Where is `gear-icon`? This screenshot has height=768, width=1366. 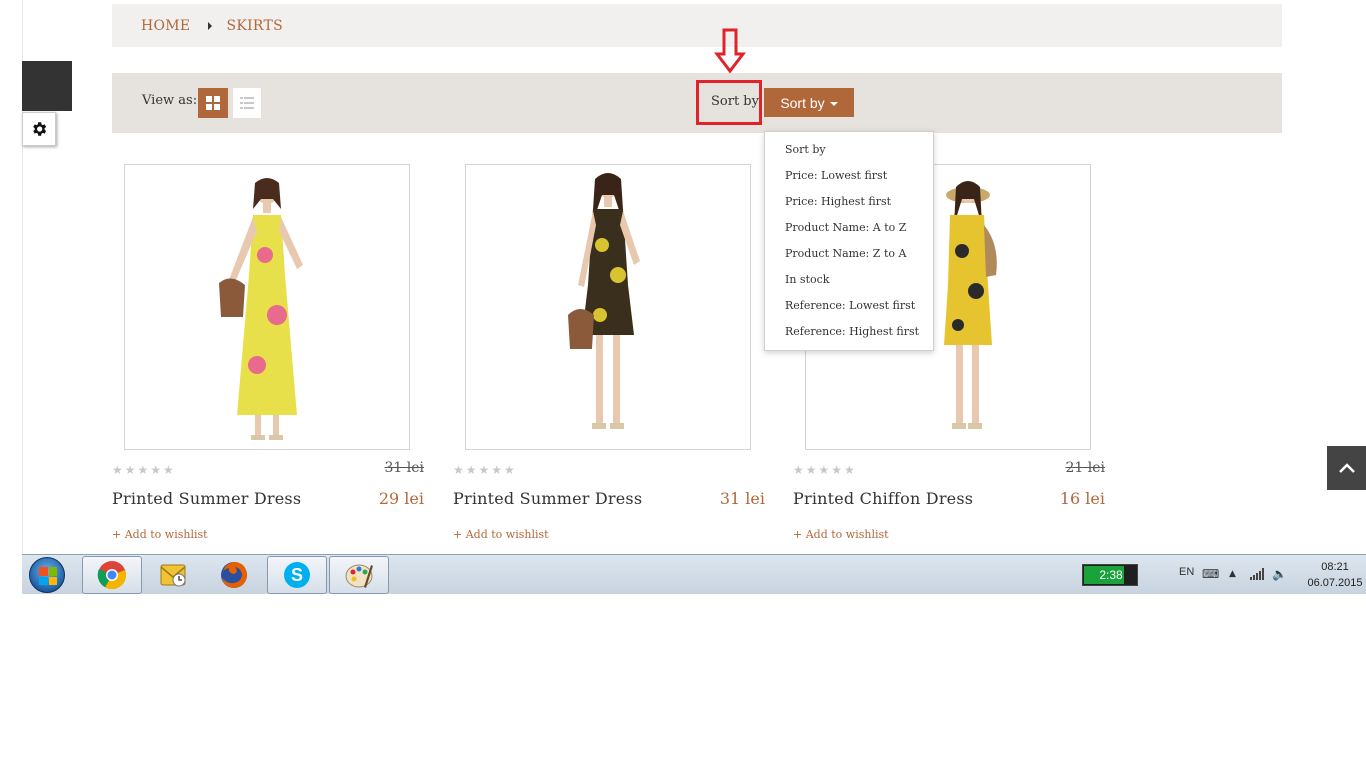
gear-icon is located at coordinates (40, 129).